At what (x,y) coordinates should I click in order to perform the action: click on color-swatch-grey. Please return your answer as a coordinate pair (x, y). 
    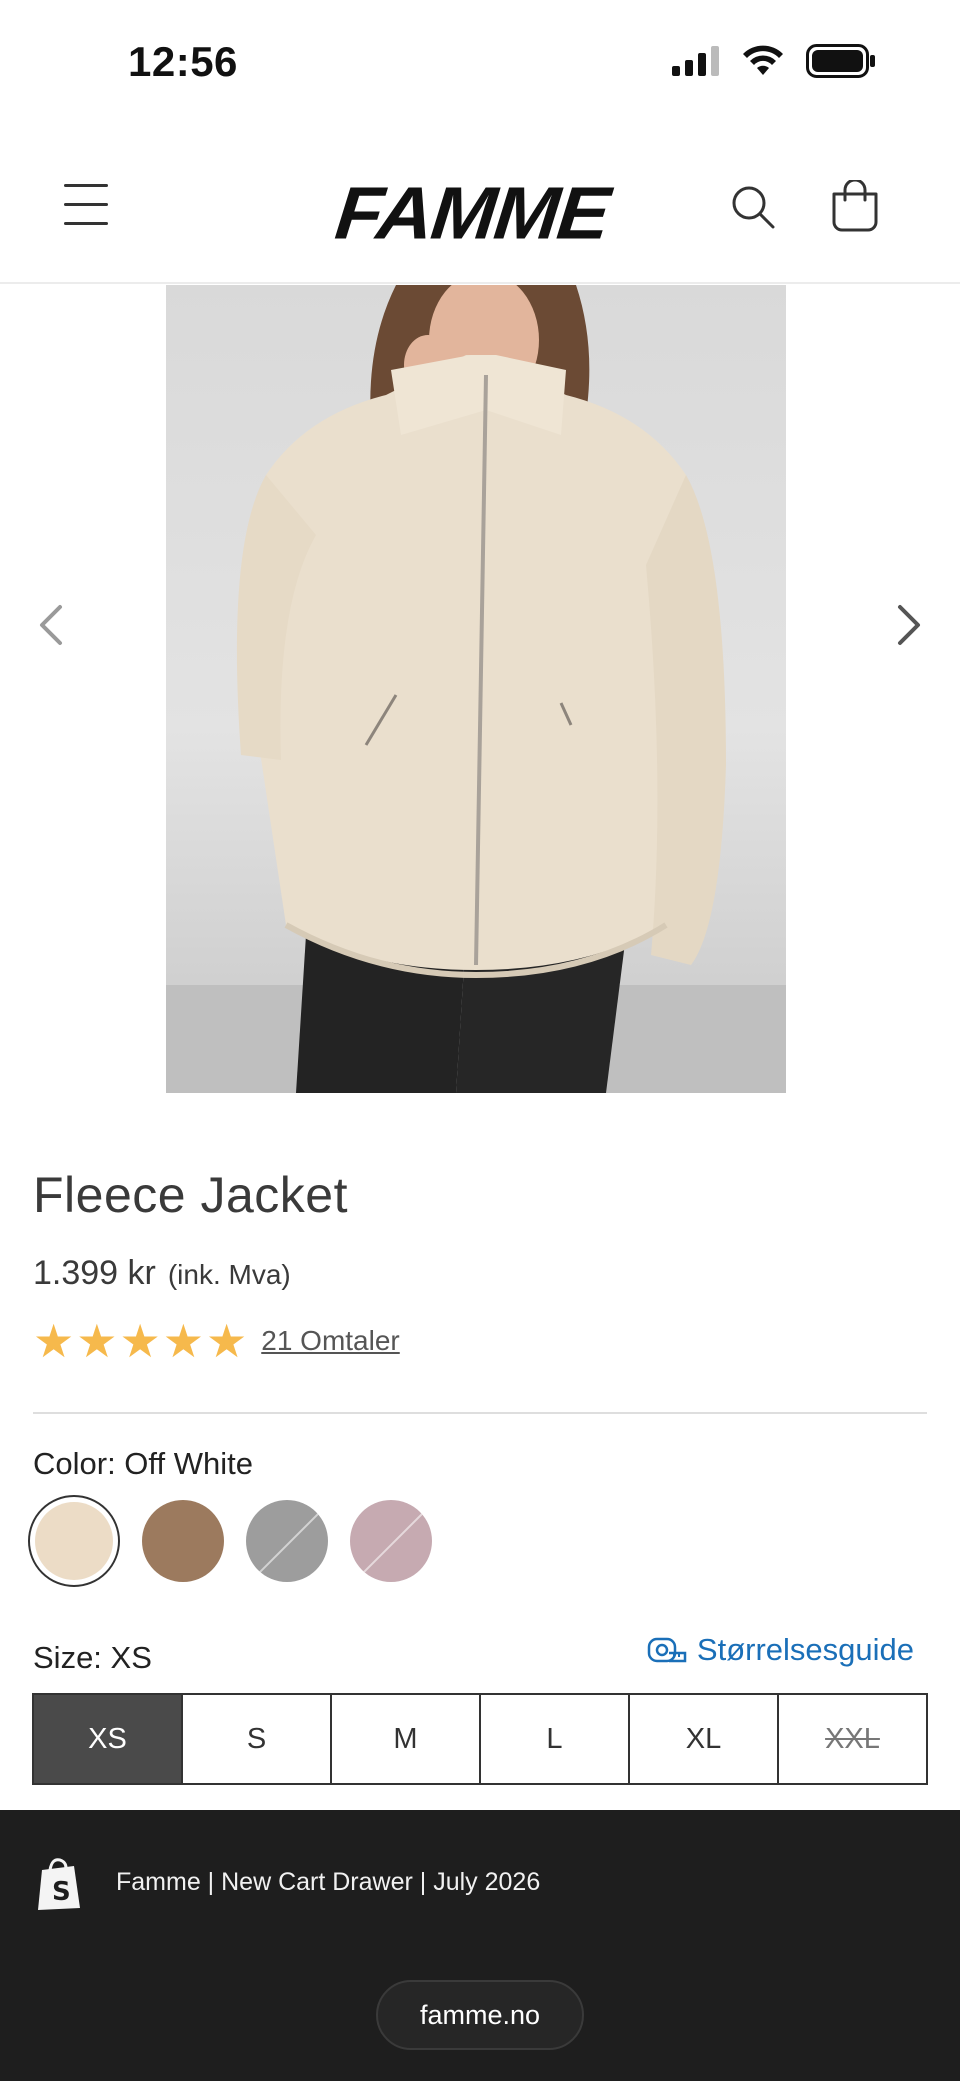
    Looking at the image, I should click on (287, 1541).